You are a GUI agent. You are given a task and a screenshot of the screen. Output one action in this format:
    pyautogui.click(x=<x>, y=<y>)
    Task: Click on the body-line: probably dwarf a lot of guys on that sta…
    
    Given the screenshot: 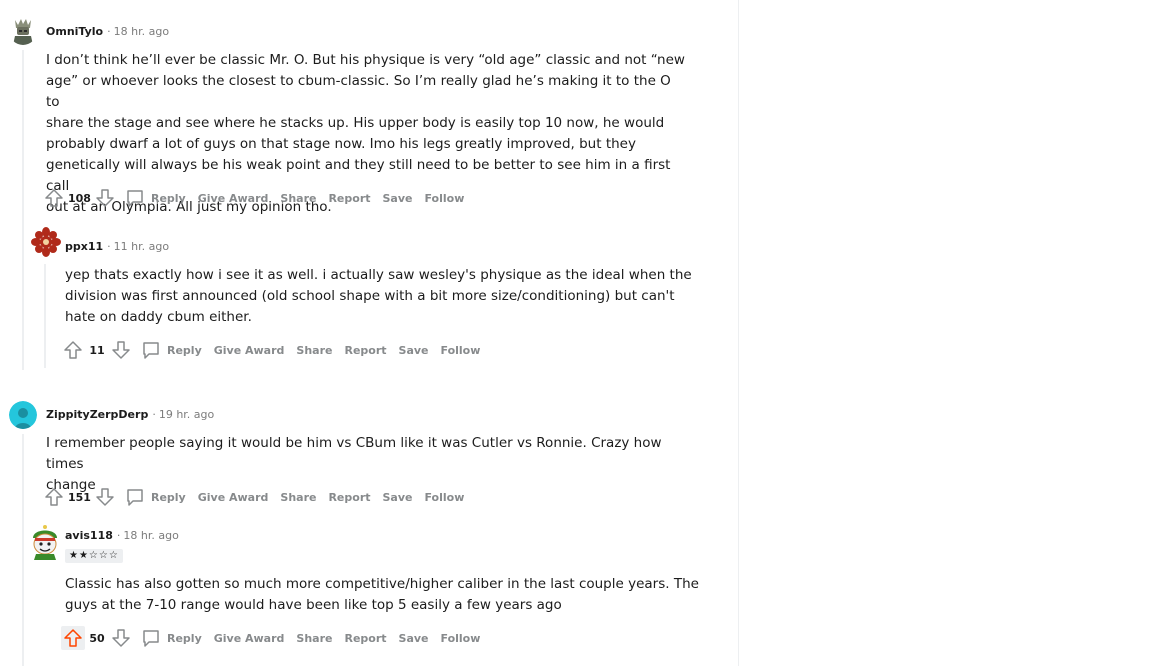 What is the action you would take?
    pyautogui.click(x=341, y=144)
    